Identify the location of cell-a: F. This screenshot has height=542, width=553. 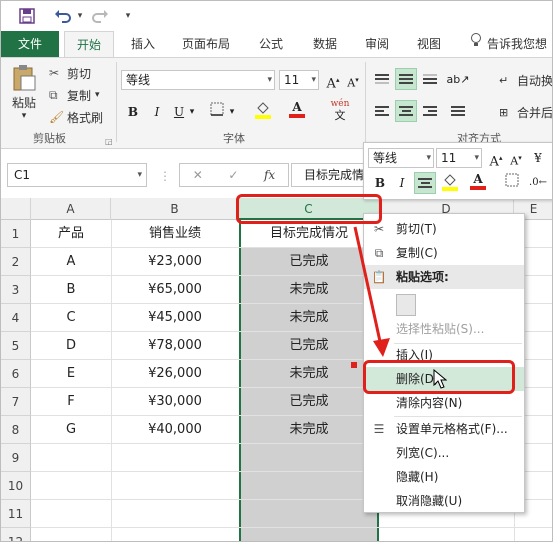
(71, 402).